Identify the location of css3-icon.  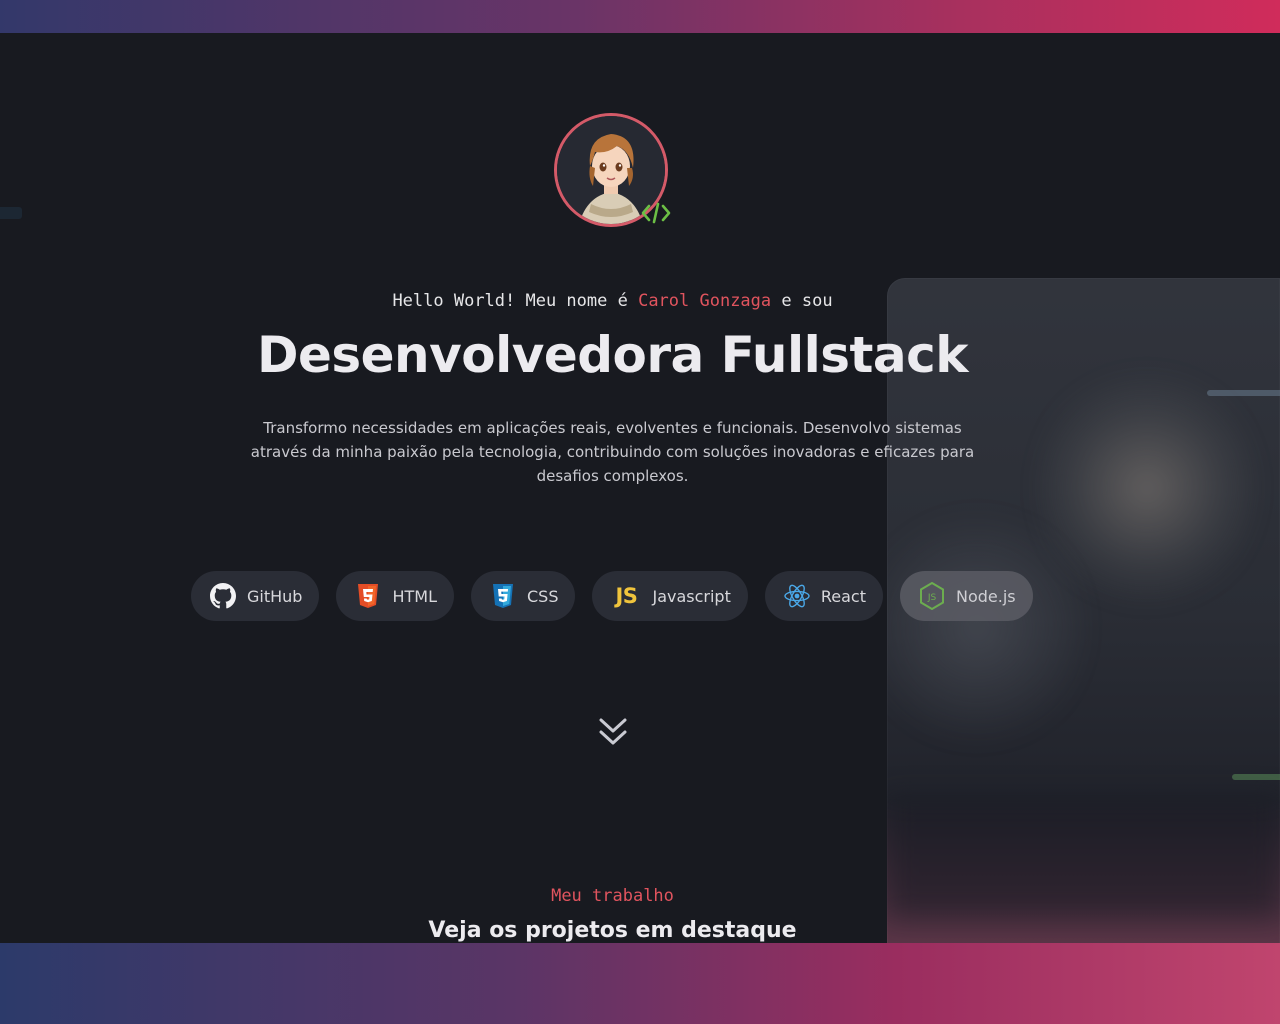
(503, 596).